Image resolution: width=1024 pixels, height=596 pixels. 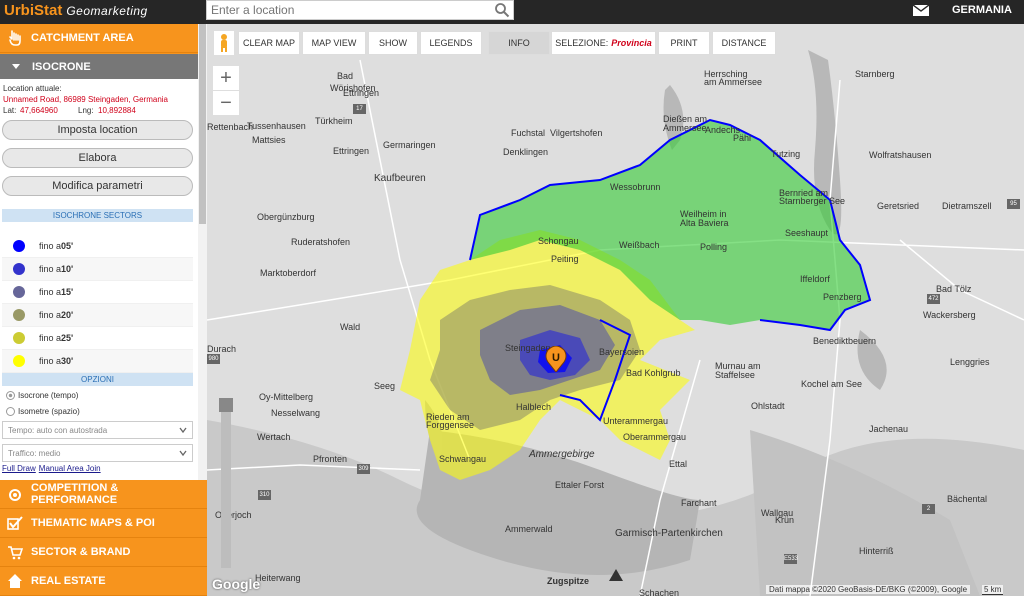 I want to click on place-label: Seeshaupt, so click(x=807, y=233).